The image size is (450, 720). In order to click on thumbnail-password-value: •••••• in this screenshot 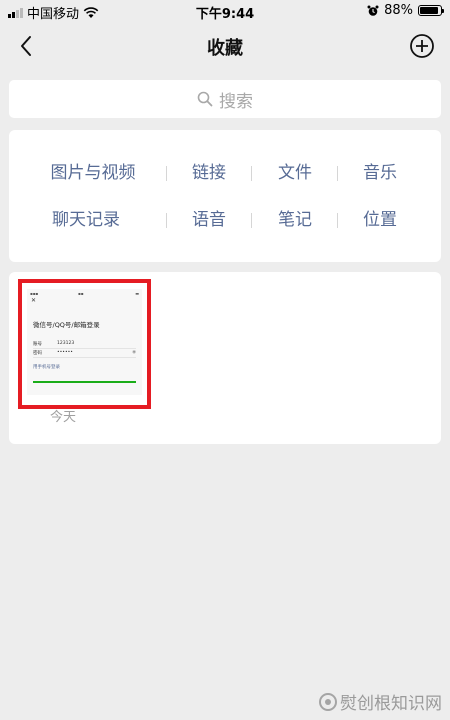, I will do `click(65, 352)`.